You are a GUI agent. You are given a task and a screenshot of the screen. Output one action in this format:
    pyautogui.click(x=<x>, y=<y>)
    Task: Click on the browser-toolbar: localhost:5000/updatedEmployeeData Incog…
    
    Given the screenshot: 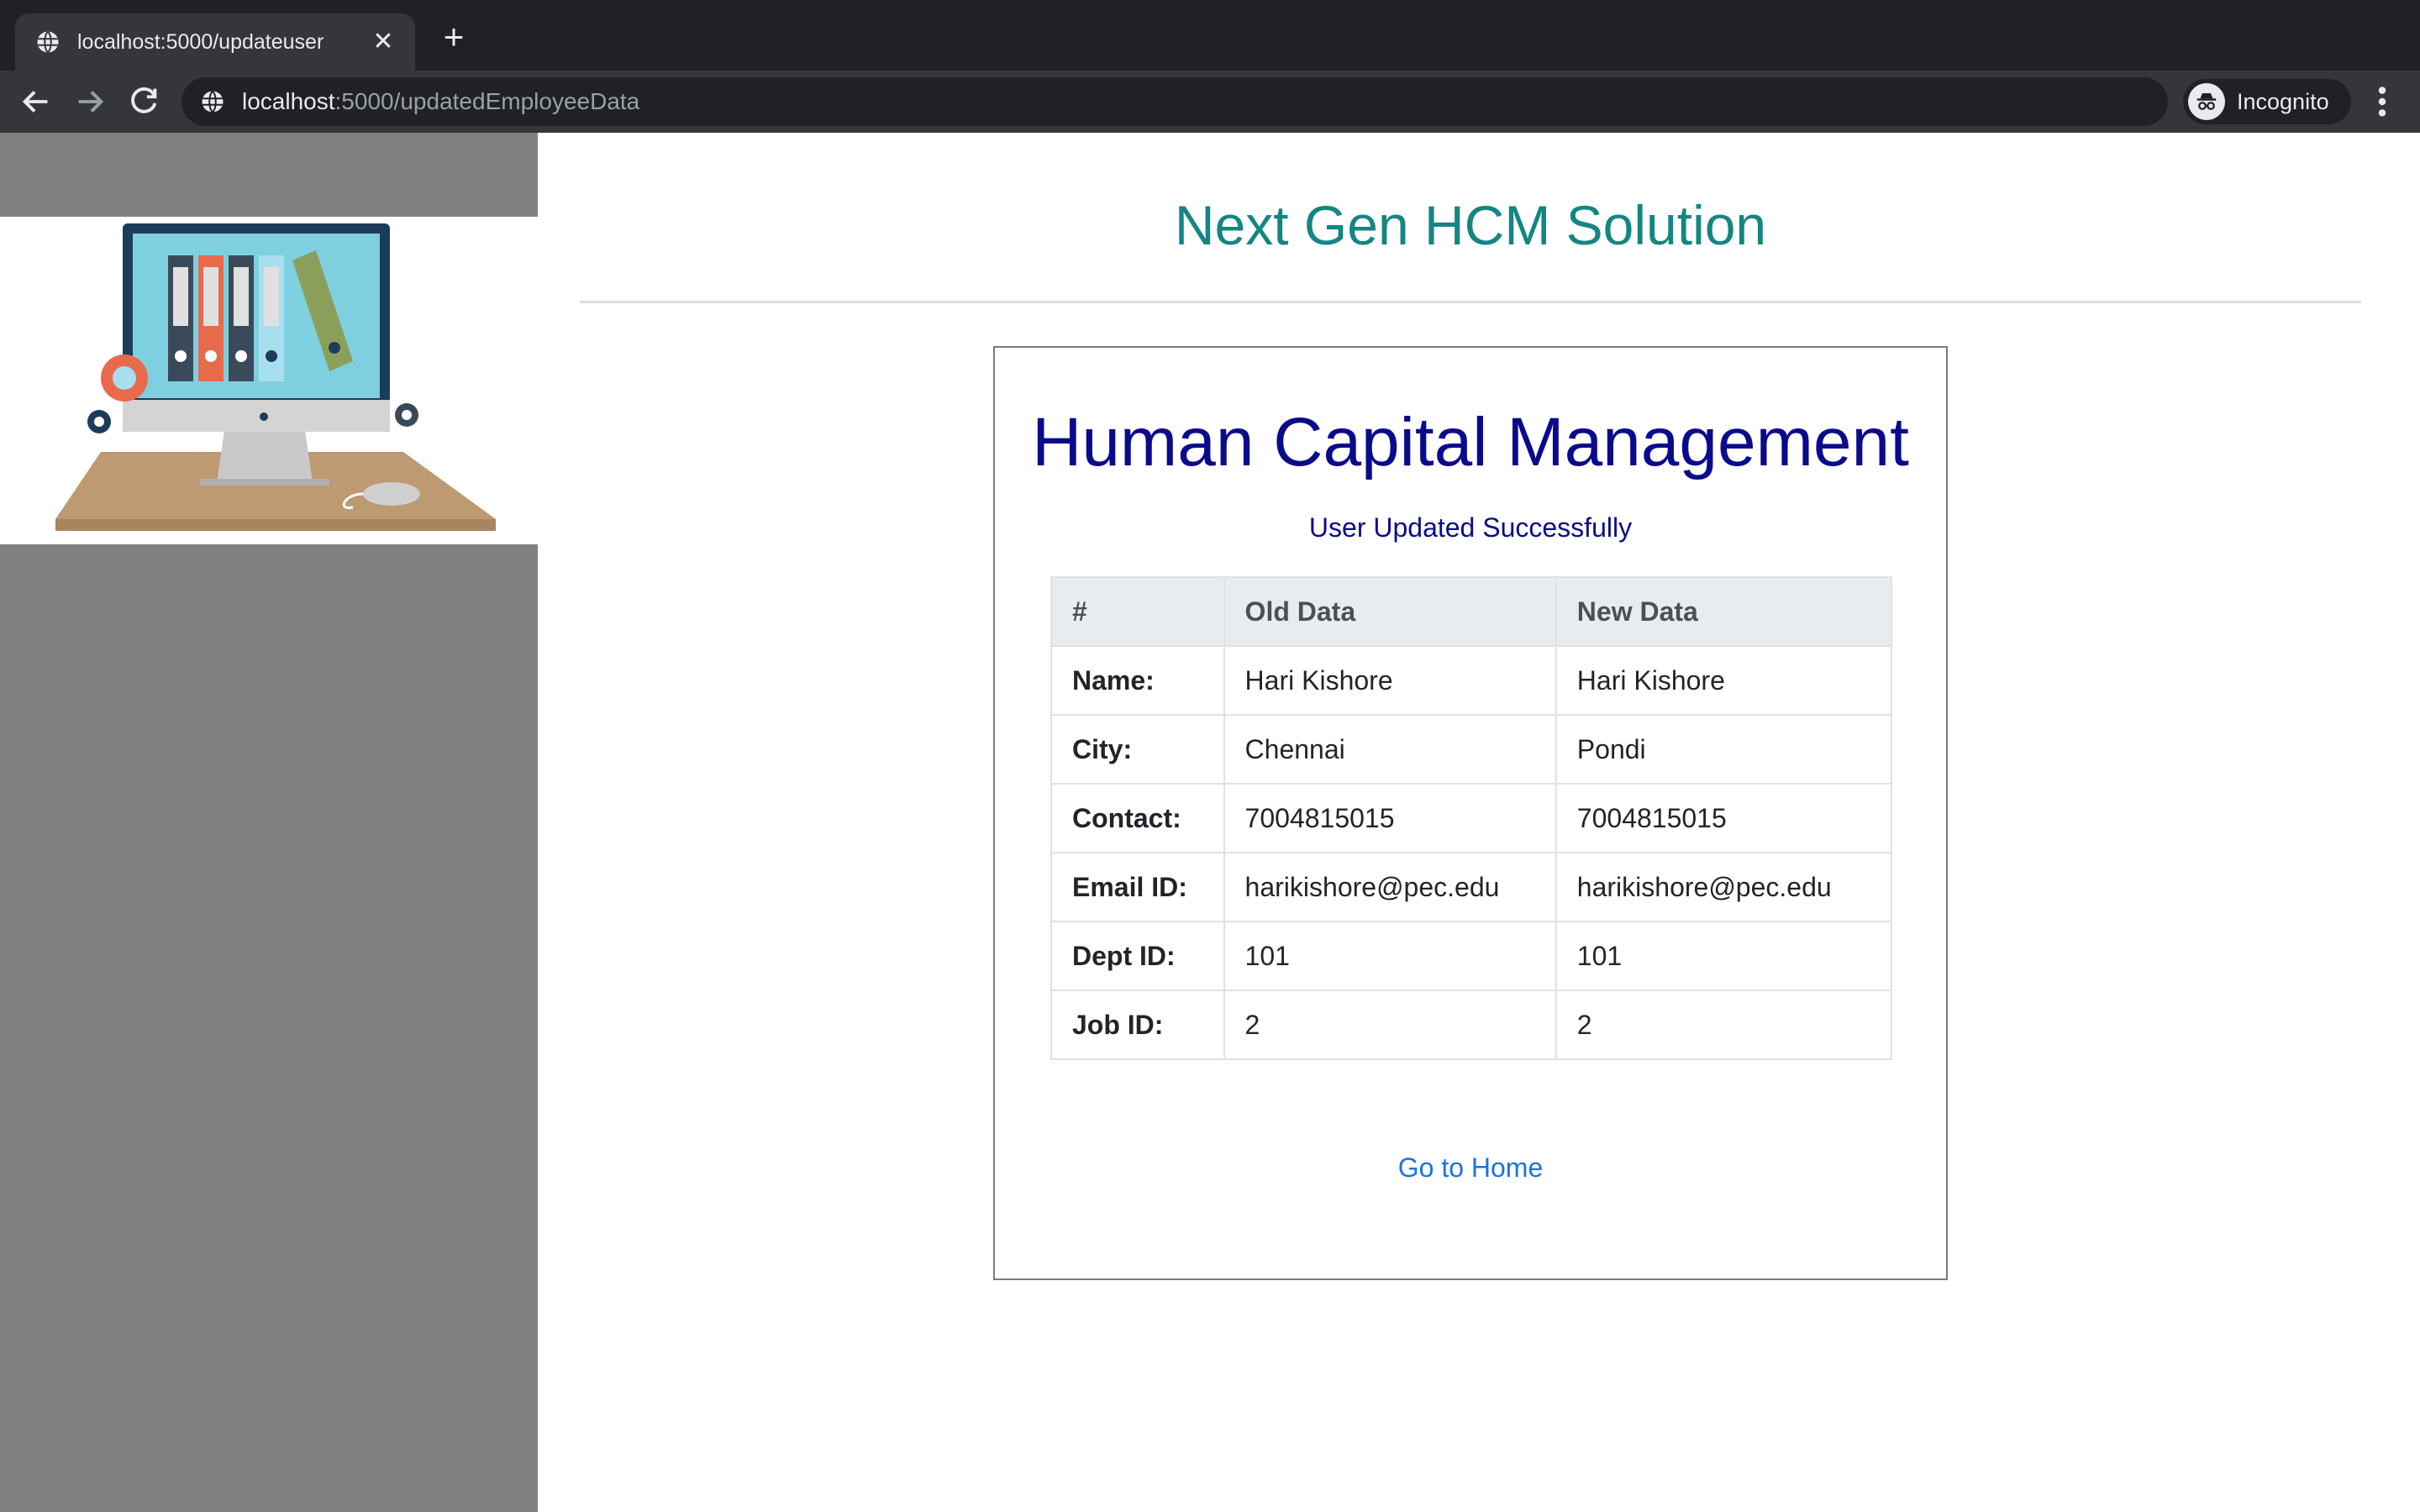 What is the action you would take?
    pyautogui.click(x=1210, y=102)
    